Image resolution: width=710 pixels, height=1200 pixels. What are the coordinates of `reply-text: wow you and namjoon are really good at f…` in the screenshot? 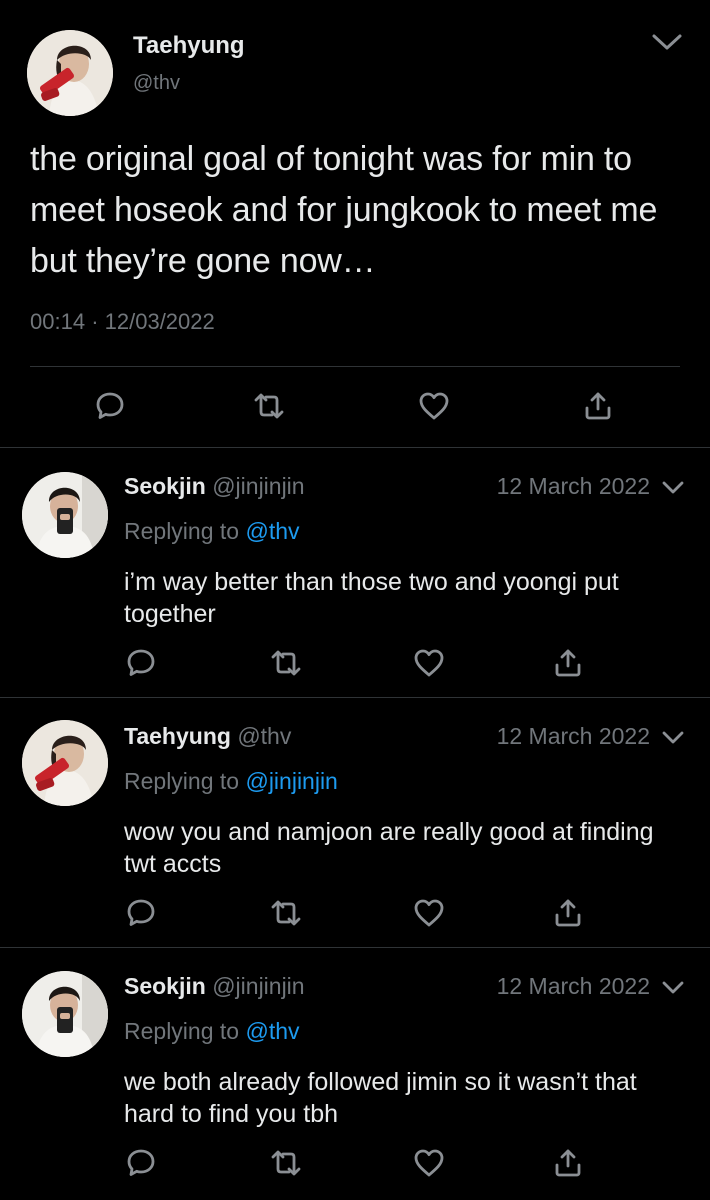 It's located at (389, 848).